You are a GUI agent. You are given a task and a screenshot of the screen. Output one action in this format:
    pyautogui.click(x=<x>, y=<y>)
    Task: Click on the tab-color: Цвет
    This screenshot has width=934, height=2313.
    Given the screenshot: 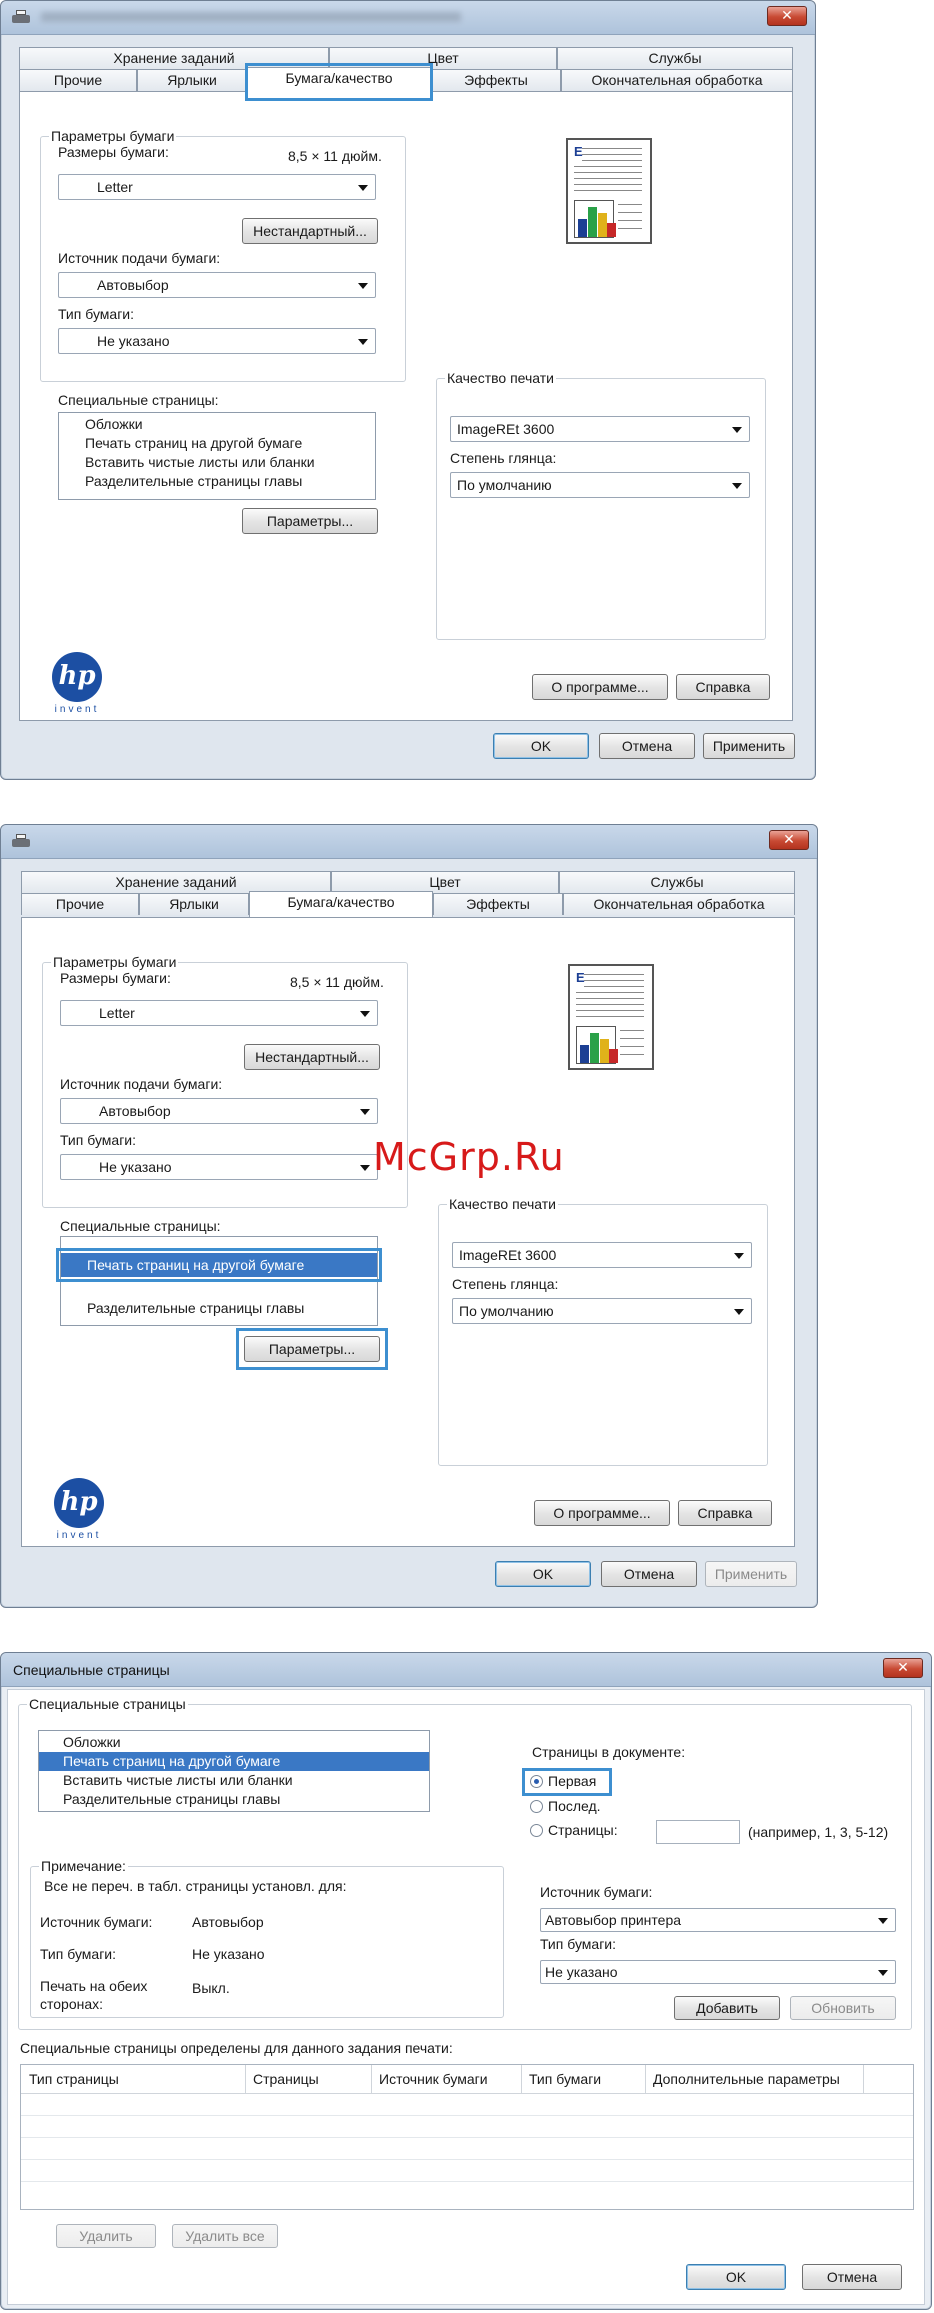 What is the action you would take?
    pyautogui.click(x=445, y=882)
    